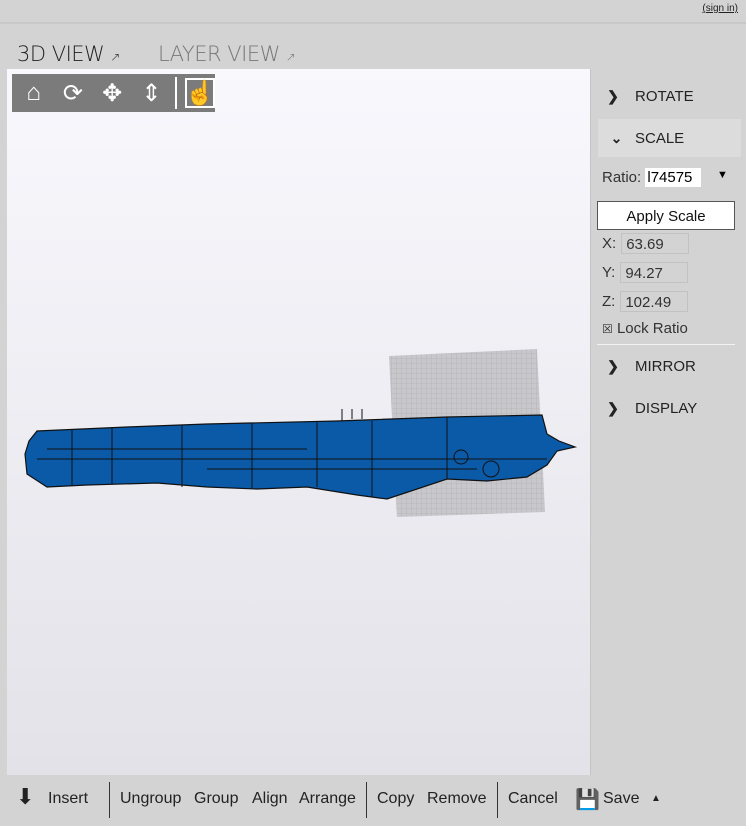  What do you see at coordinates (654, 272) in the screenshot?
I see `y-input: 94.27` at bounding box center [654, 272].